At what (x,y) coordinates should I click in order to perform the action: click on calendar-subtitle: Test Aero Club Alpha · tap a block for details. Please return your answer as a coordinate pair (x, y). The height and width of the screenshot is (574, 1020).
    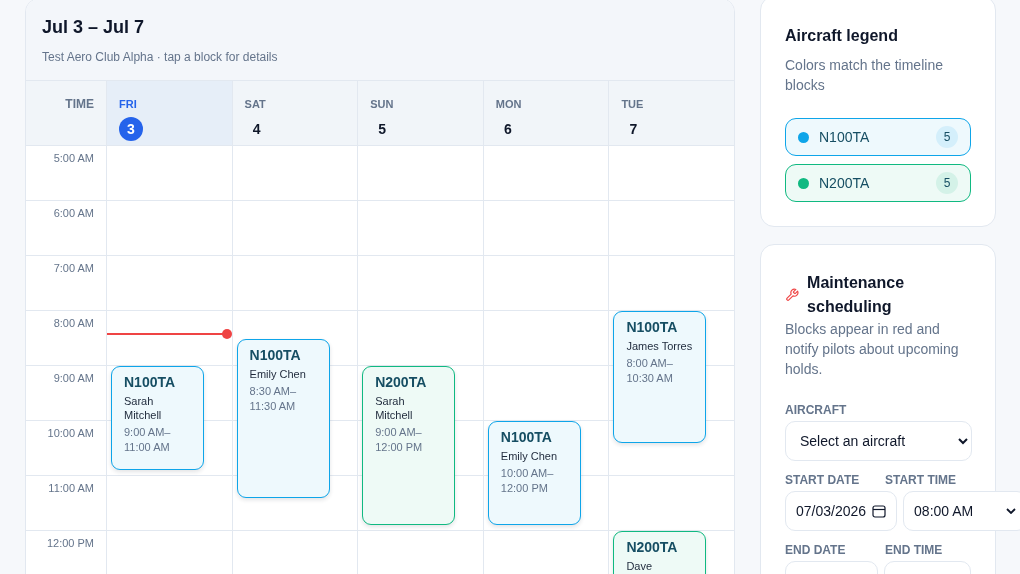
    Looking at the image, I should click on (160, 57).